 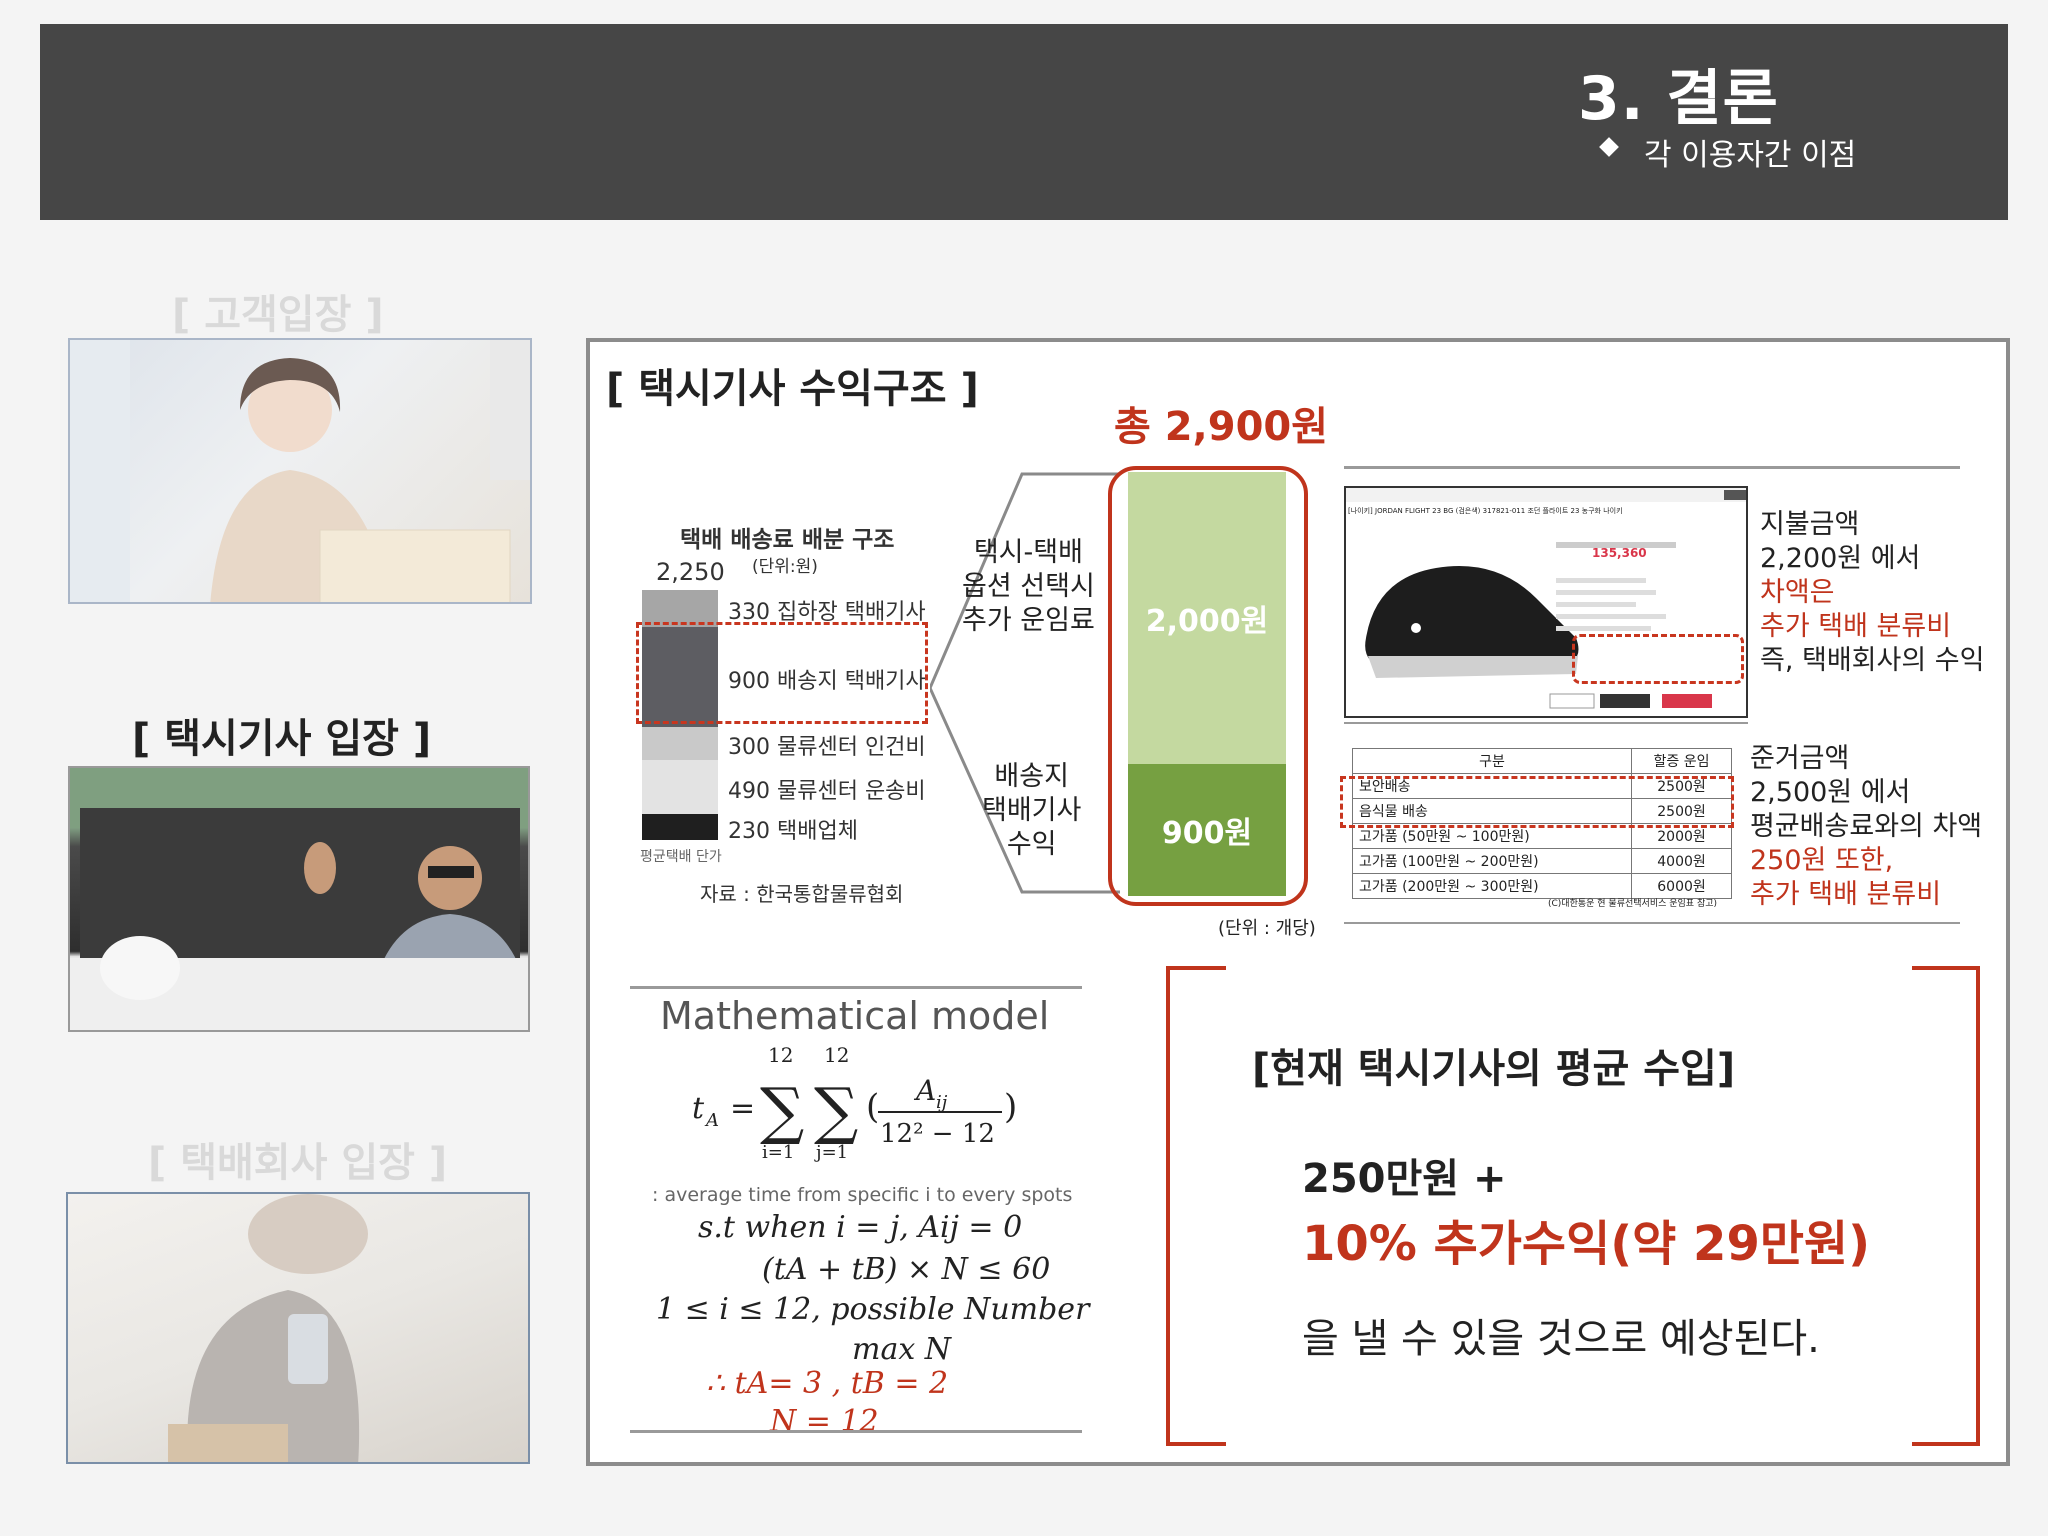 What do you see at coordinates (1750, 155) in the screenshot?
I see `slide-subtitle: 각 이용자간 이점` at bounding box center [1750, 155].